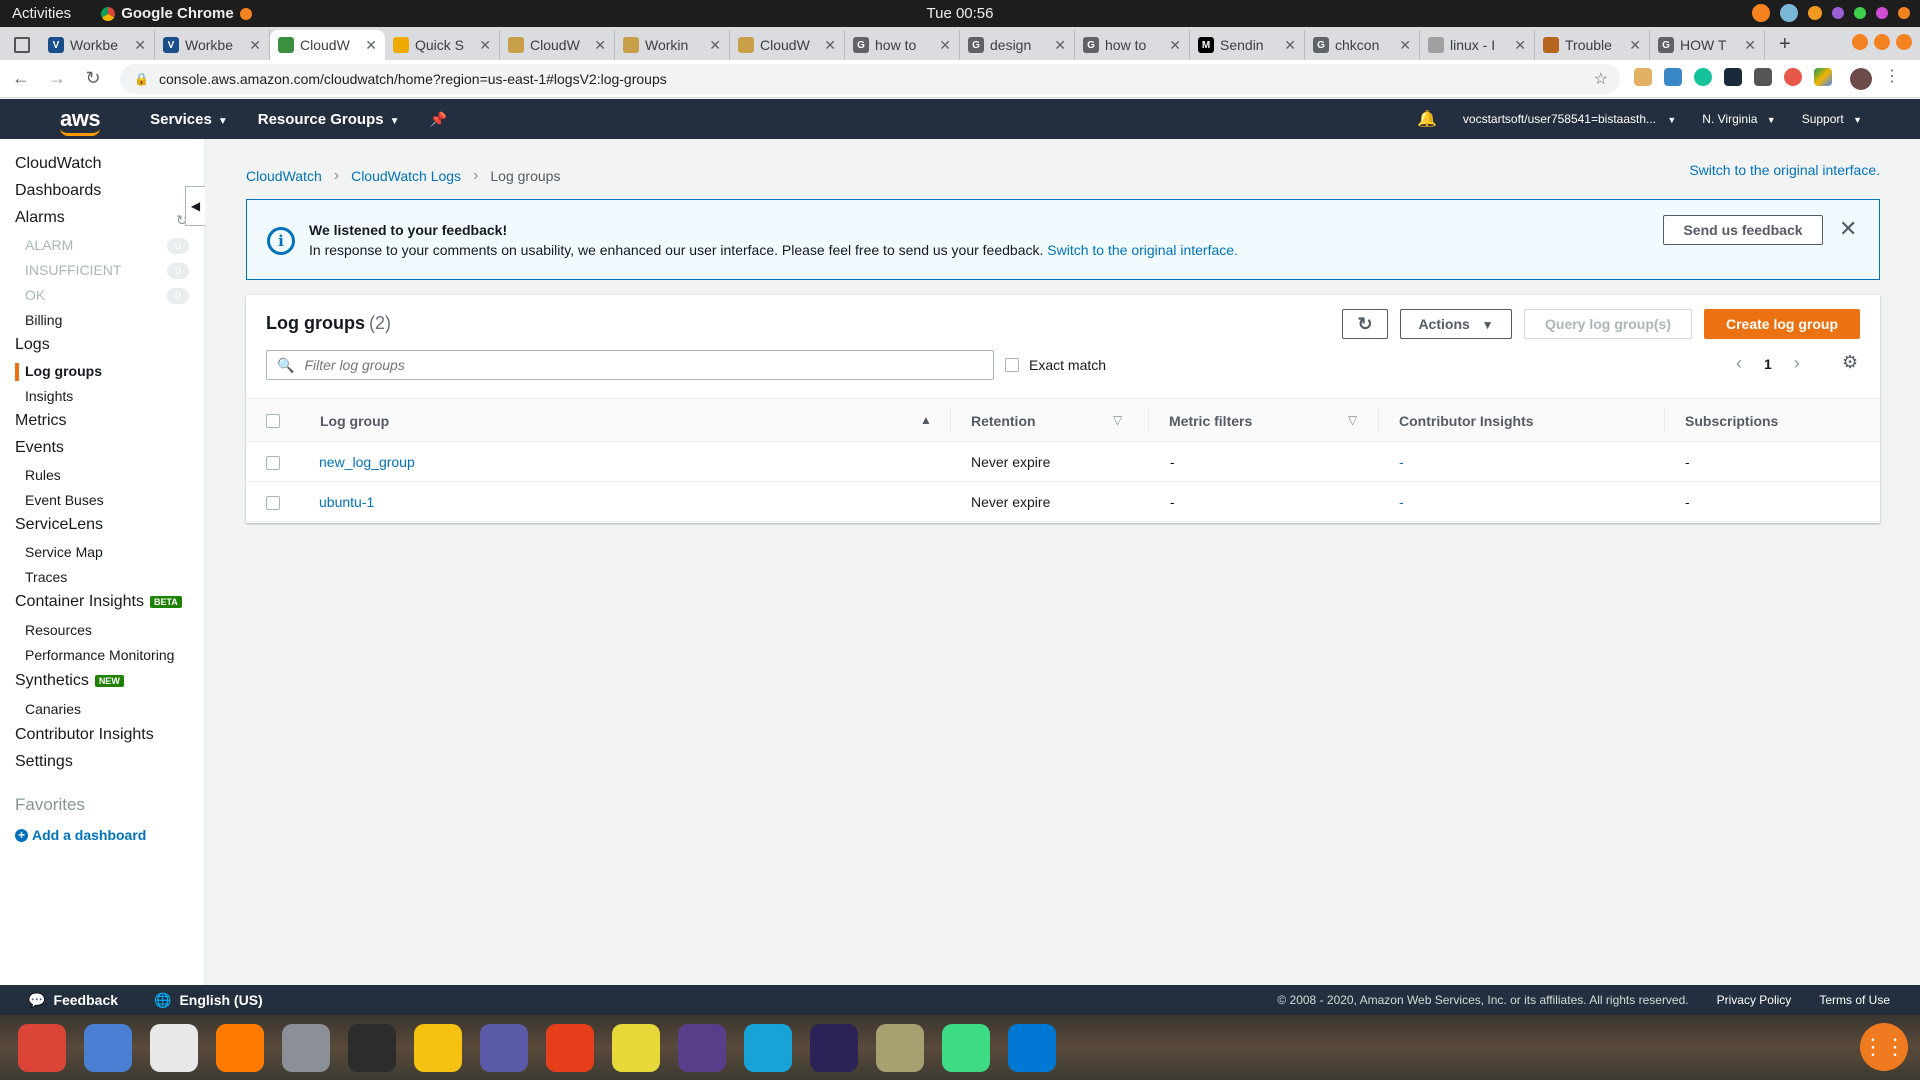 This screenshot has height=1080, width=1920. What do you see at coordinates (1456, 324) in the screenshot?
I see `actions-button: Actions ▼` at bounding box center [1456, 324].